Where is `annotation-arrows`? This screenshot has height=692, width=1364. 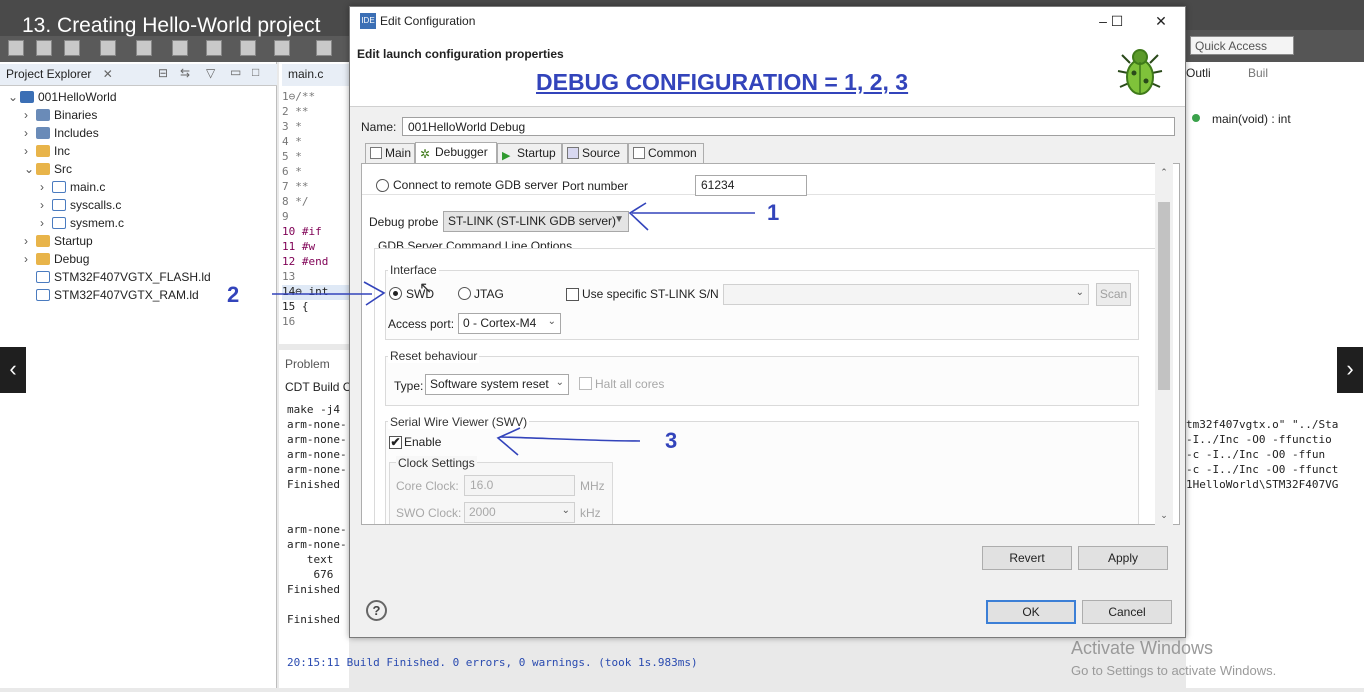
annotation-arrows is located at coordinates (513, 329).